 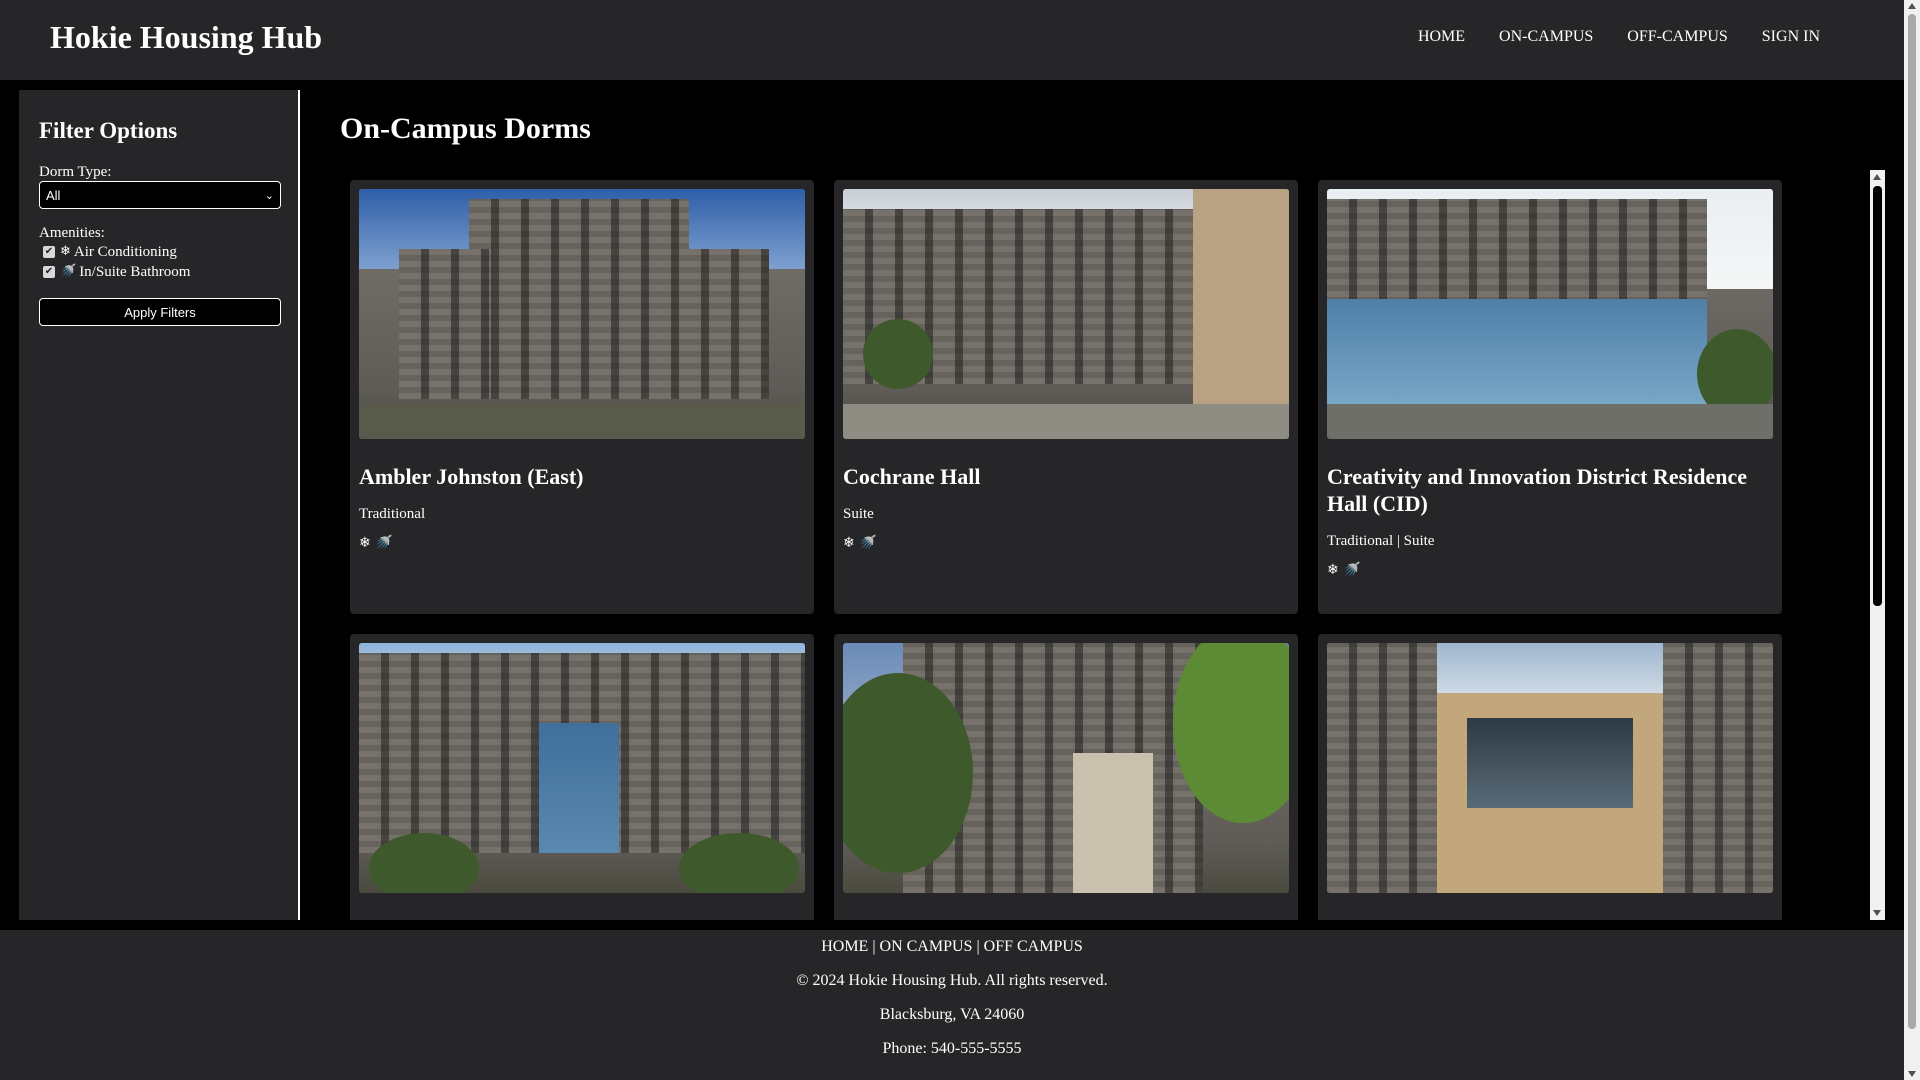 I want to click on card-list-scrollbar, so click(x=1877, y=545).